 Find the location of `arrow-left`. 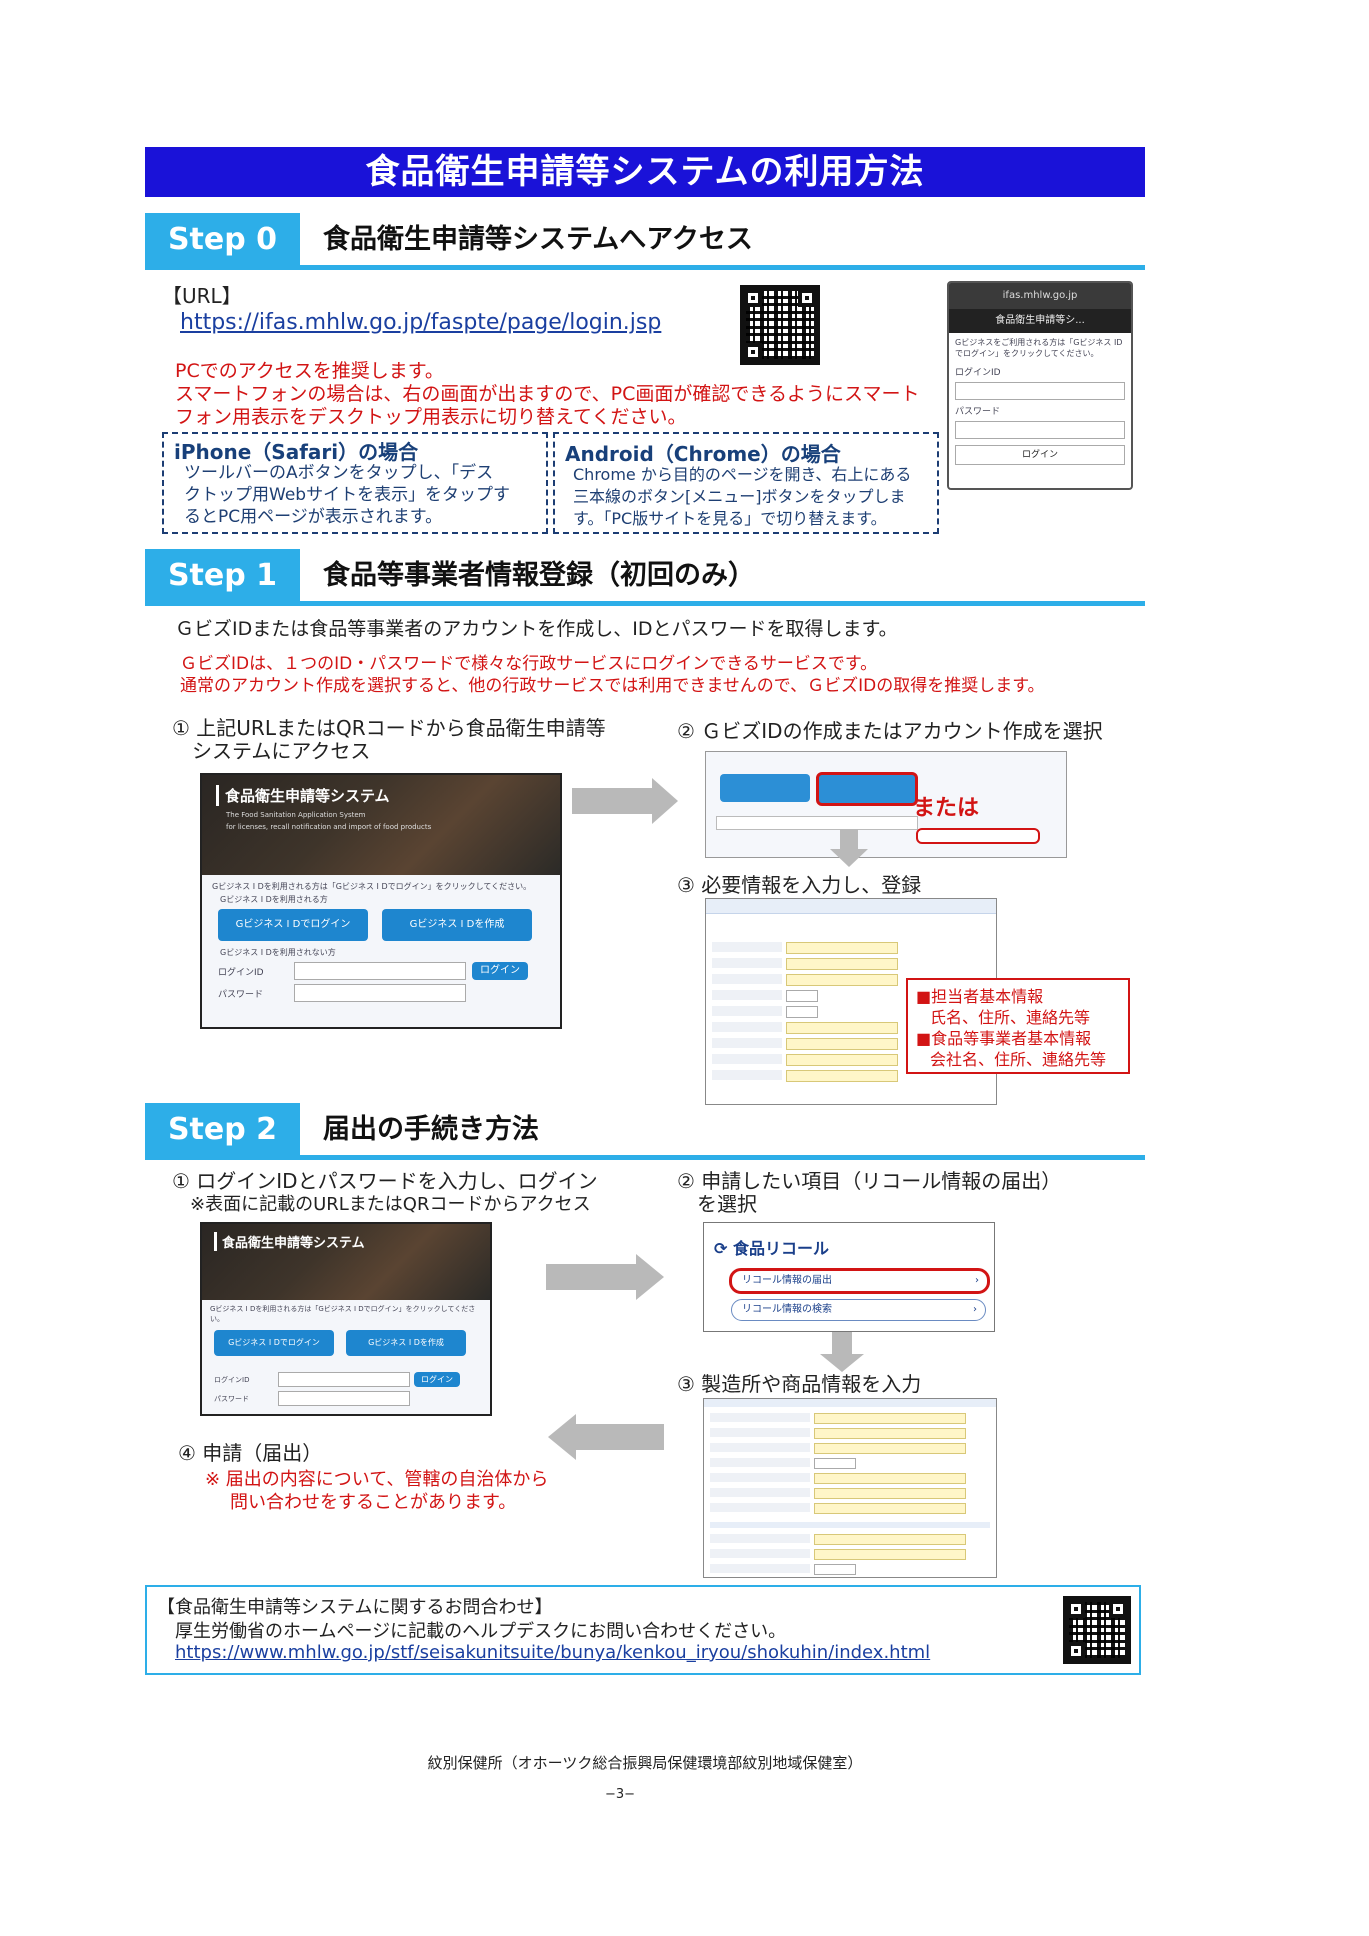

arrow-left is located at coordinates (620, 1437).